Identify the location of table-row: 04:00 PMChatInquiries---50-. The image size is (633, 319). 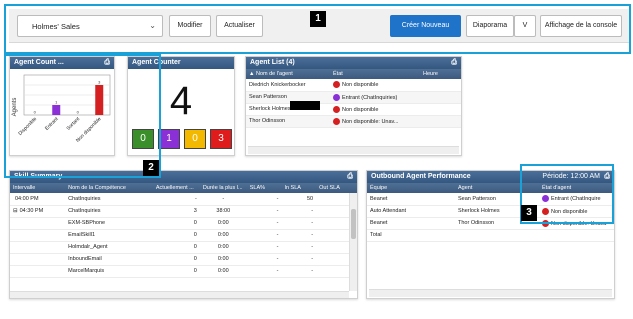
(183, 199).